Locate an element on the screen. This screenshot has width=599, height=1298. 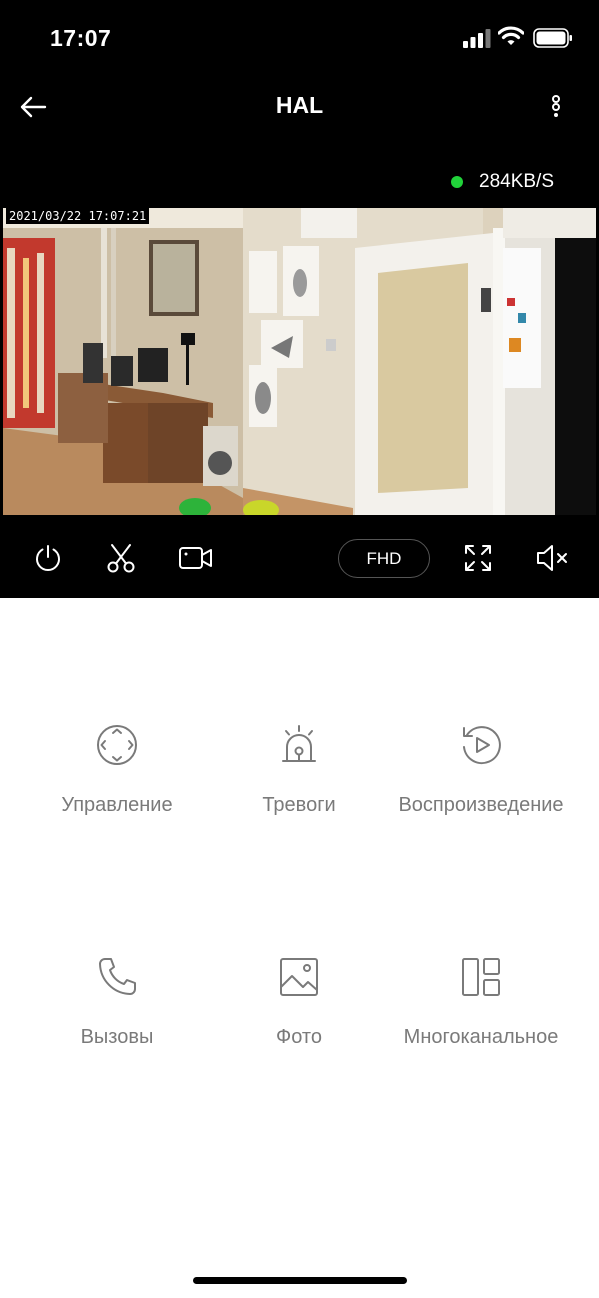
menu-item-playback: Воспроизведение is located at coordinates (481, 770).